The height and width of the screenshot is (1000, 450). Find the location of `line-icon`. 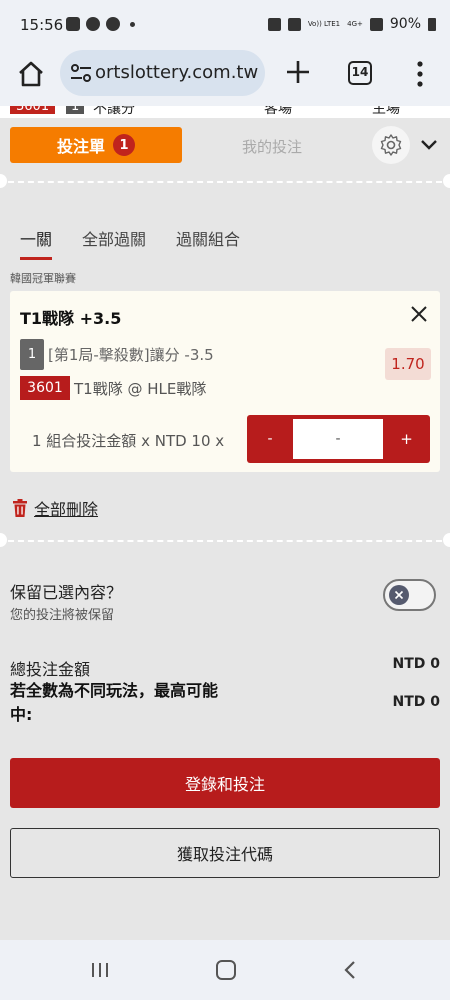

line-icon is located at coordinates (113, 24).